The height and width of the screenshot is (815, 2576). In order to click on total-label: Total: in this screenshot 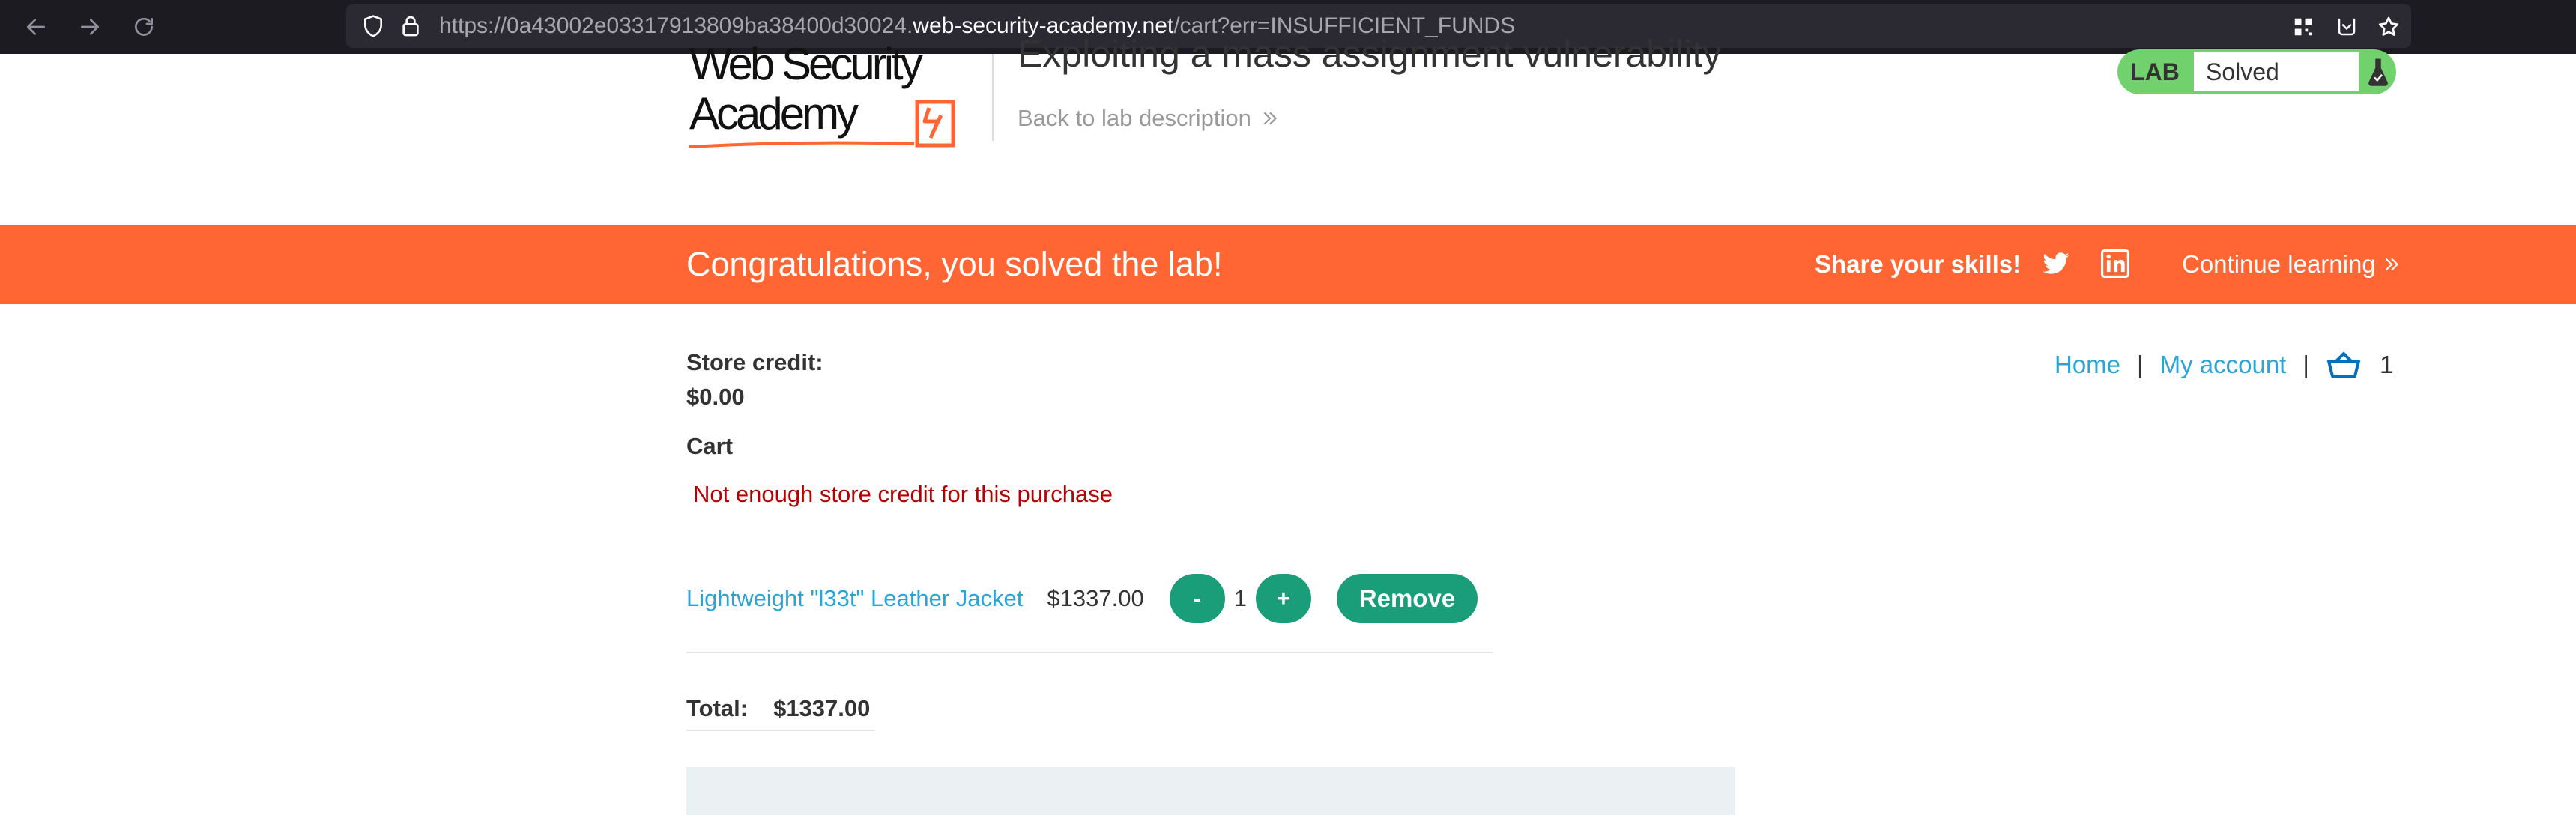, I will do `click(717, 708)`.